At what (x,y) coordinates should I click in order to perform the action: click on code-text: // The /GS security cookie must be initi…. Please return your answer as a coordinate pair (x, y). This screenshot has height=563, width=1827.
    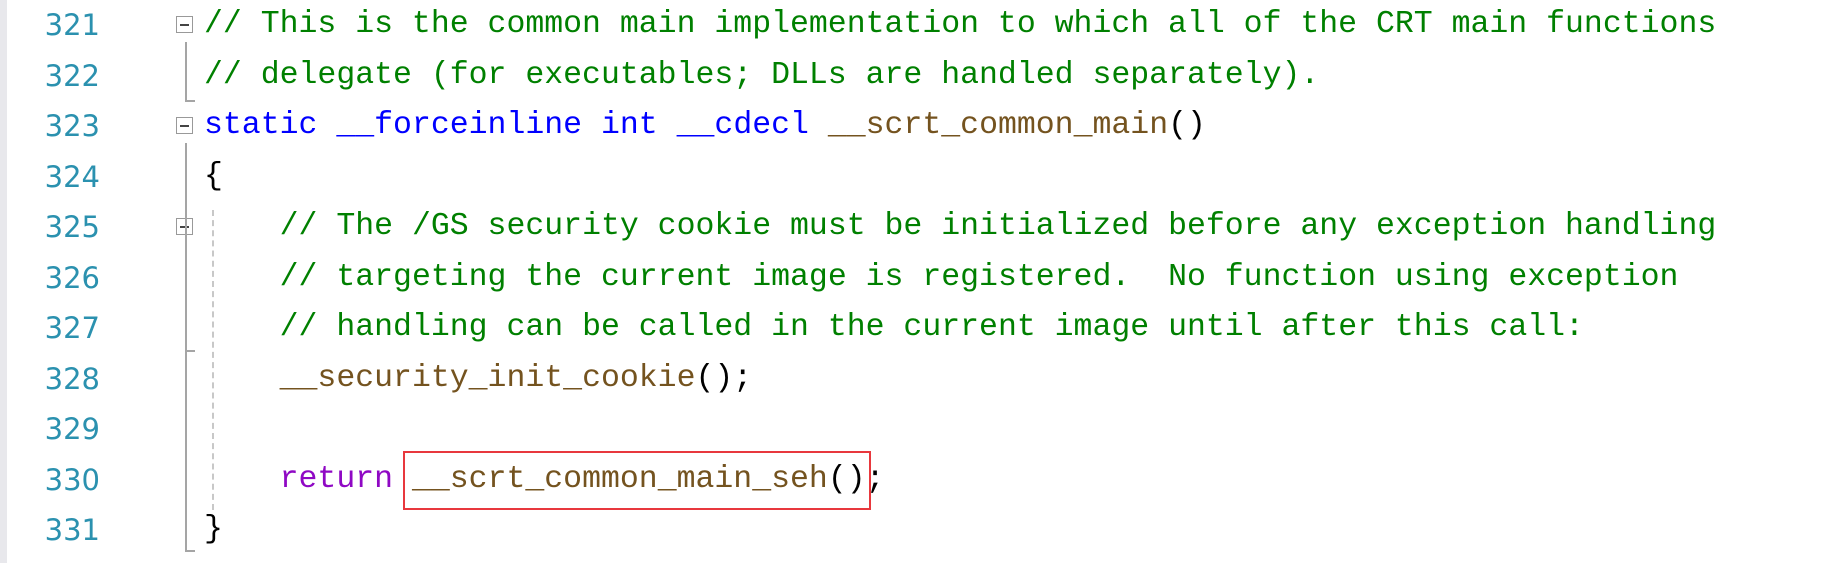
    Looking at the image, I should click on (960, 227).